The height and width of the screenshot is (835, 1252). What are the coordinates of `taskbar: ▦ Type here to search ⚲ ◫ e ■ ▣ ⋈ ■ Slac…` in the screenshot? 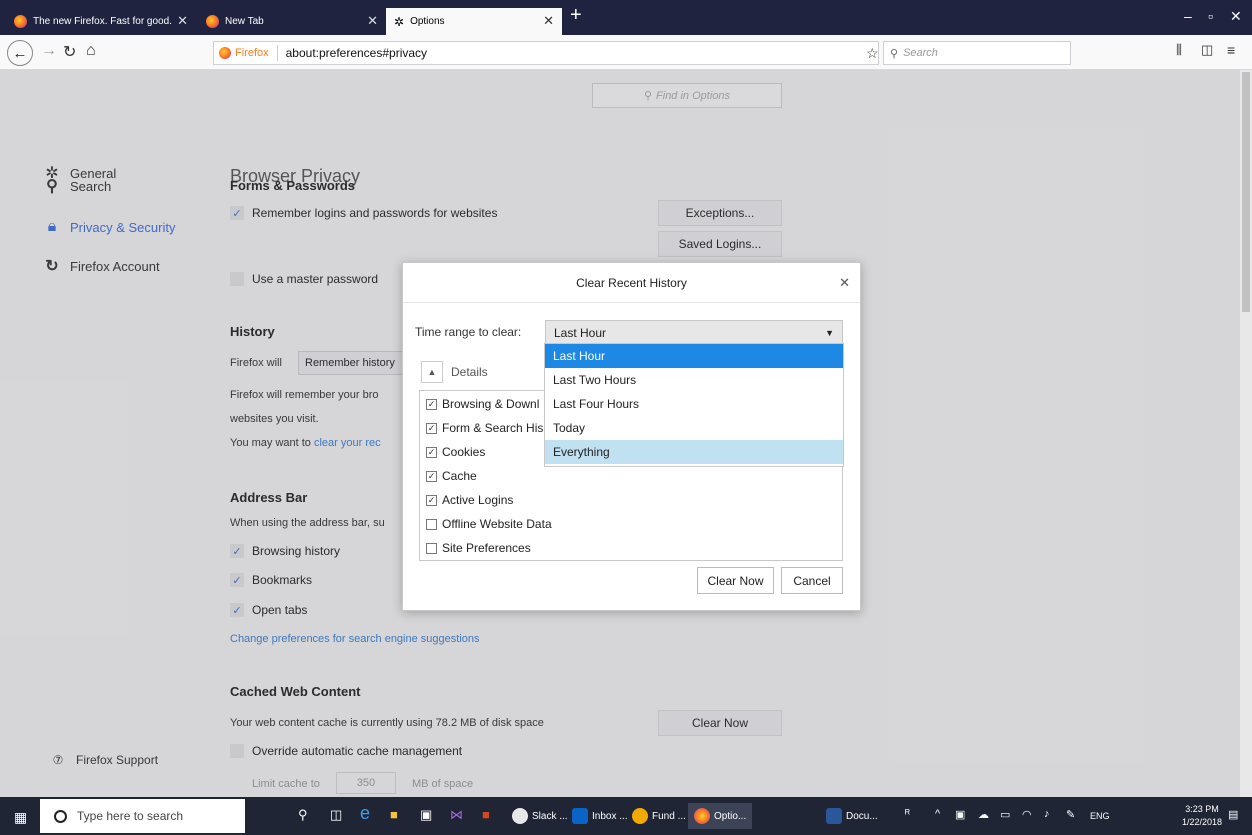 It's located at (626, 816).